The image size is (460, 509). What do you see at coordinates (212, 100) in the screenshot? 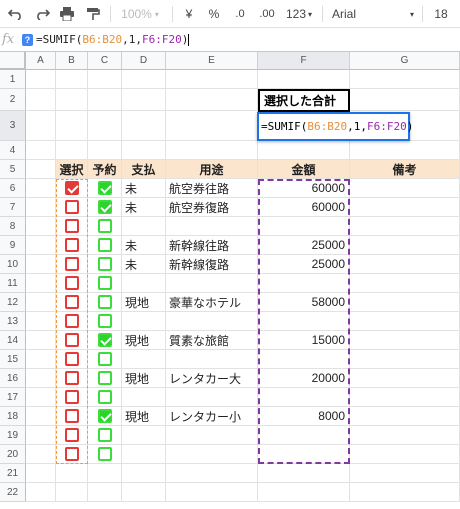
I see `cell-e2` at bounding box center [212, 100].